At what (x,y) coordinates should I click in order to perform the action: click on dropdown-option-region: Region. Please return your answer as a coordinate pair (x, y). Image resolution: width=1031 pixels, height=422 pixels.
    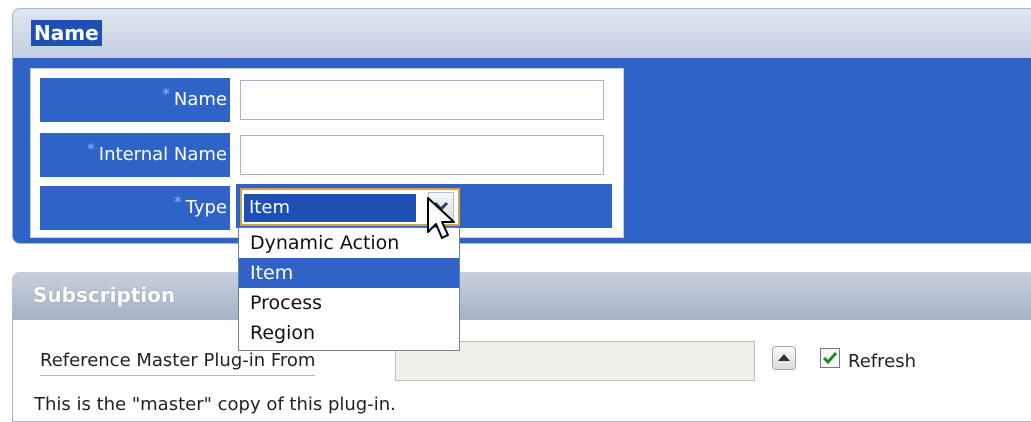
    Looking at the image, I should click on (349, 333).